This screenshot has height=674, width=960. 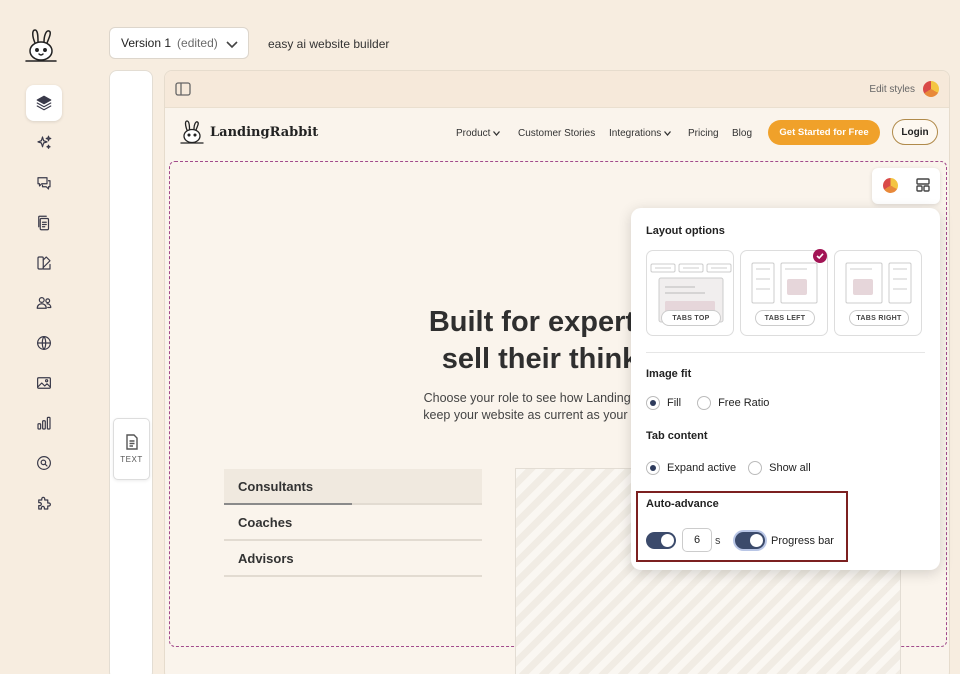 What do you see at coordinates (691, 318) in the screenshot?
I see `layout-tabs-top-label: TABS TOP` at bounding box center [691, 318].